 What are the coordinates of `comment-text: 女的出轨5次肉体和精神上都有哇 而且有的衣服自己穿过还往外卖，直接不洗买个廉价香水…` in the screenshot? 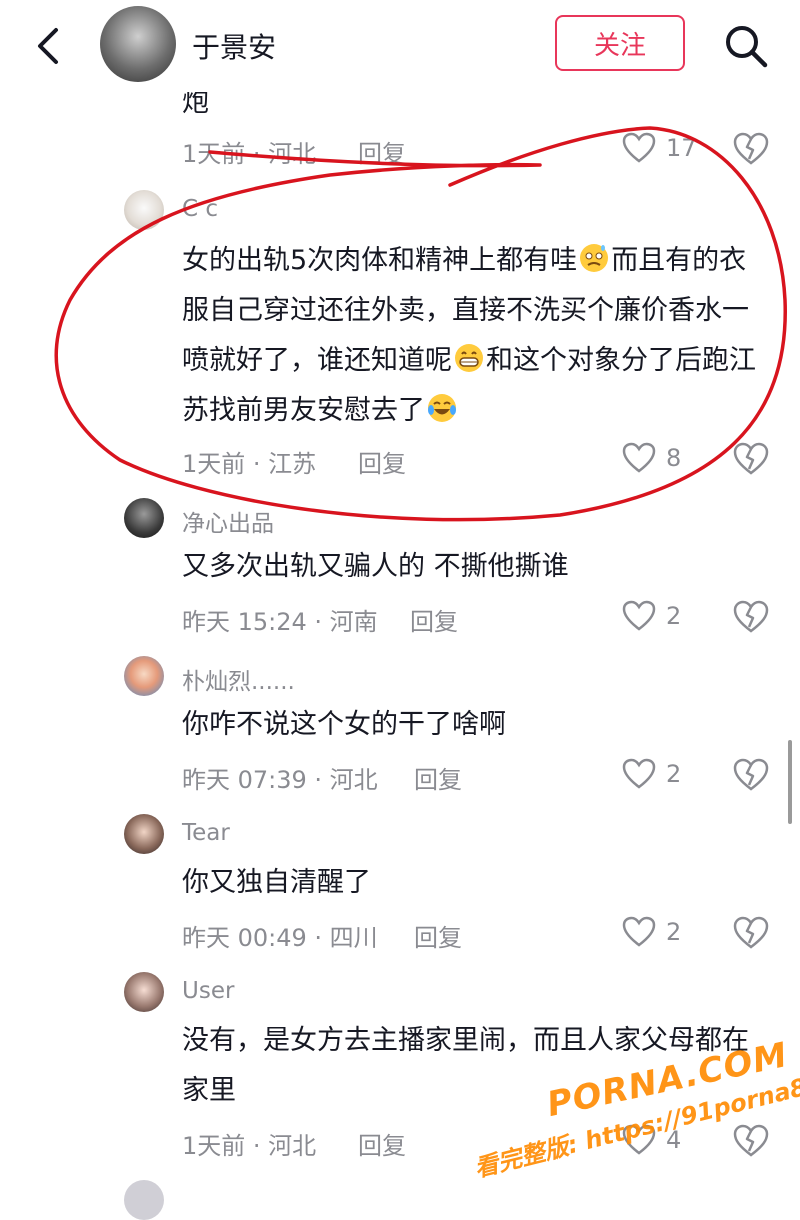 It's located at (477, 336).